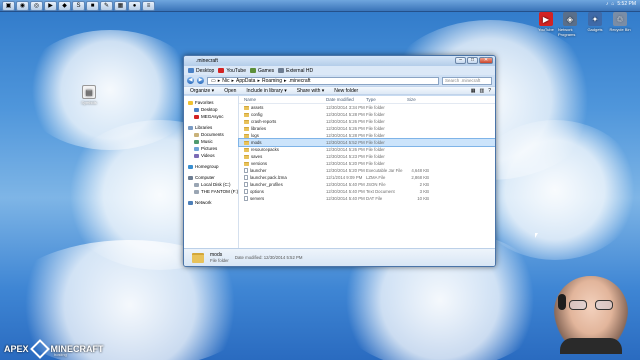 The width and height of the screenshot is (640, 360). What do you see at coordinates (225, 81) in the screenshot?
I see `breadcrumb-item: Nic` at bounding box center [225, 81].